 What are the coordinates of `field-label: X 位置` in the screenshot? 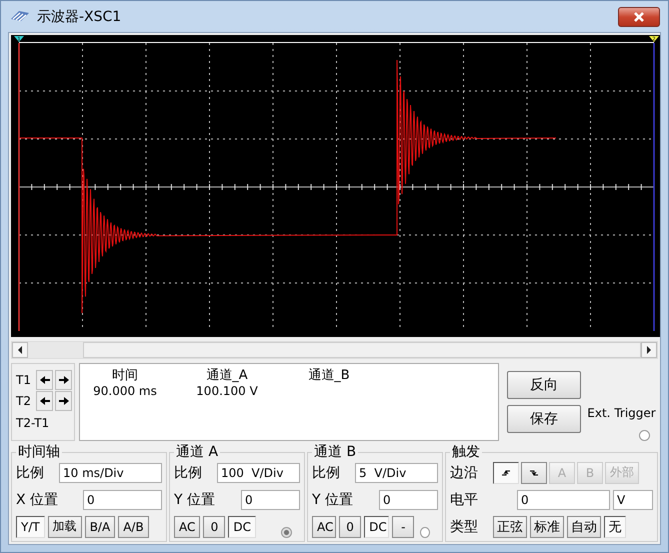 It's located at (38, 499).